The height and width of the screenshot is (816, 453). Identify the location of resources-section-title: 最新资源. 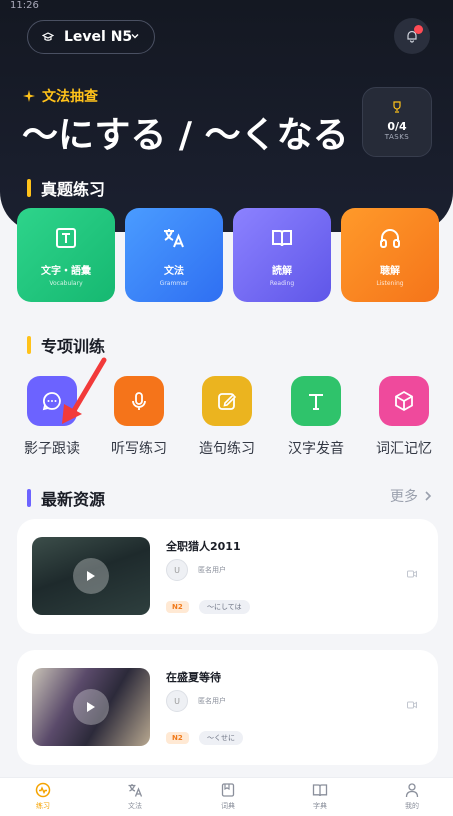
(66, 498).